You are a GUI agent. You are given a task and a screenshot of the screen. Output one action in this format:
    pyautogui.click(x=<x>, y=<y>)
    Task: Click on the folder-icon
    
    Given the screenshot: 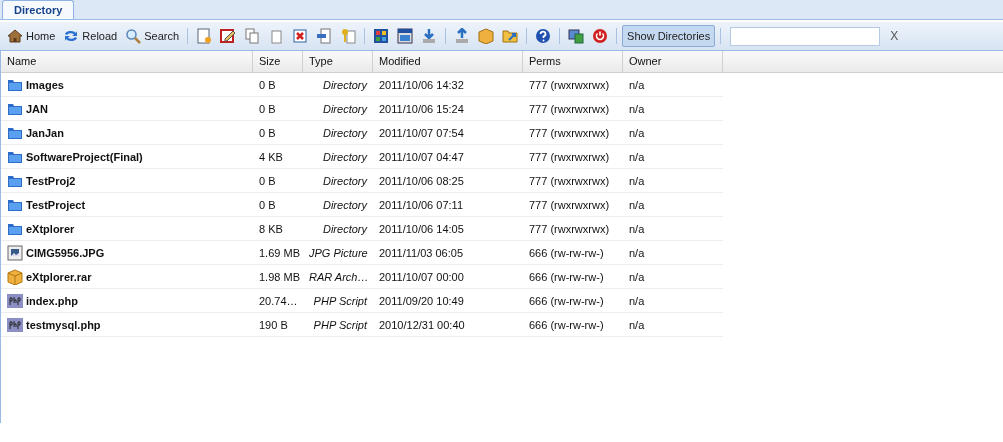 What is the action you would take?
    pyautogui.click(x=510, y=36)
    